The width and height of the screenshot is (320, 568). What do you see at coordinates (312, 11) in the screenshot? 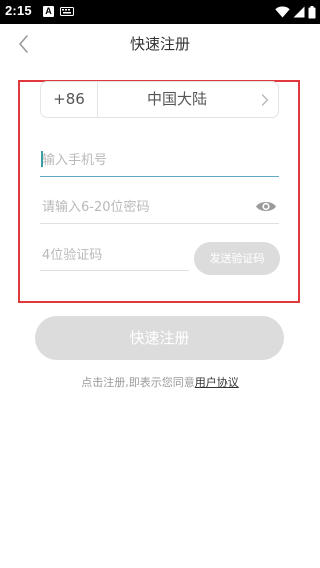
I see `battery-icon` at bounding box center [312, 11].